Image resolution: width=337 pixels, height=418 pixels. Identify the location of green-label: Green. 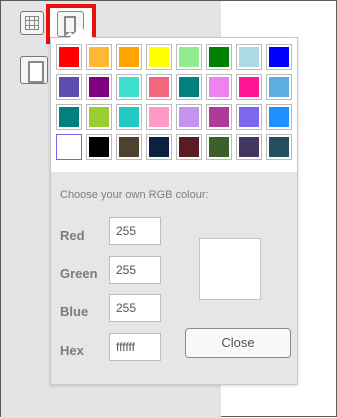
(79, 273).